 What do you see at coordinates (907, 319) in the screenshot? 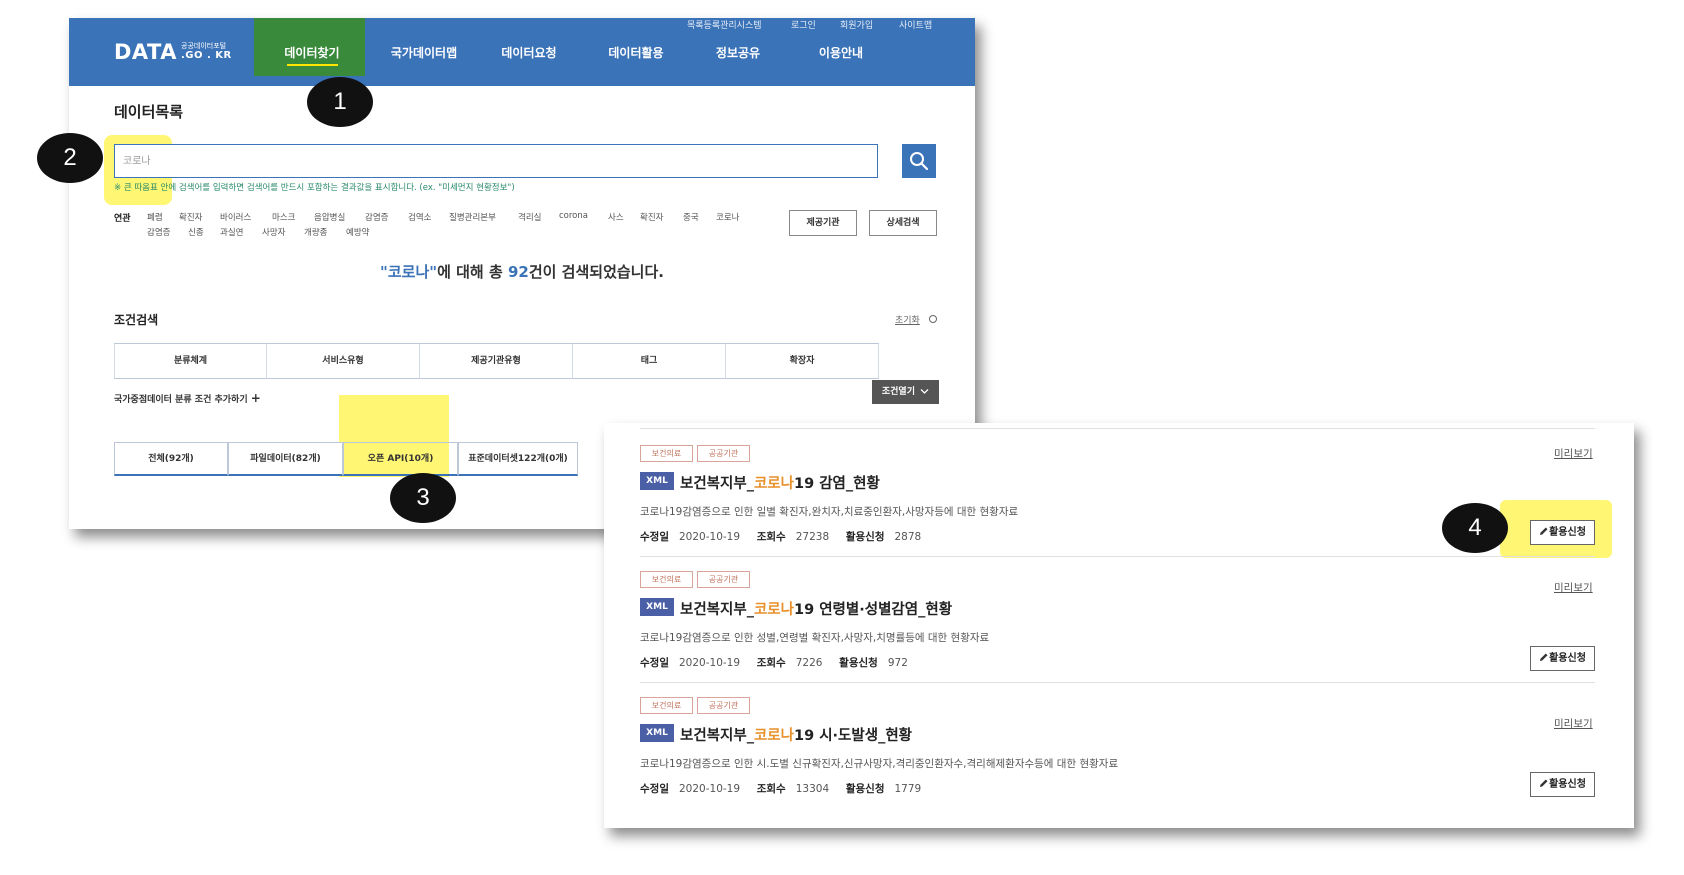
I see `reset-filters-link: 초기화` at bounding box center [907, 319].